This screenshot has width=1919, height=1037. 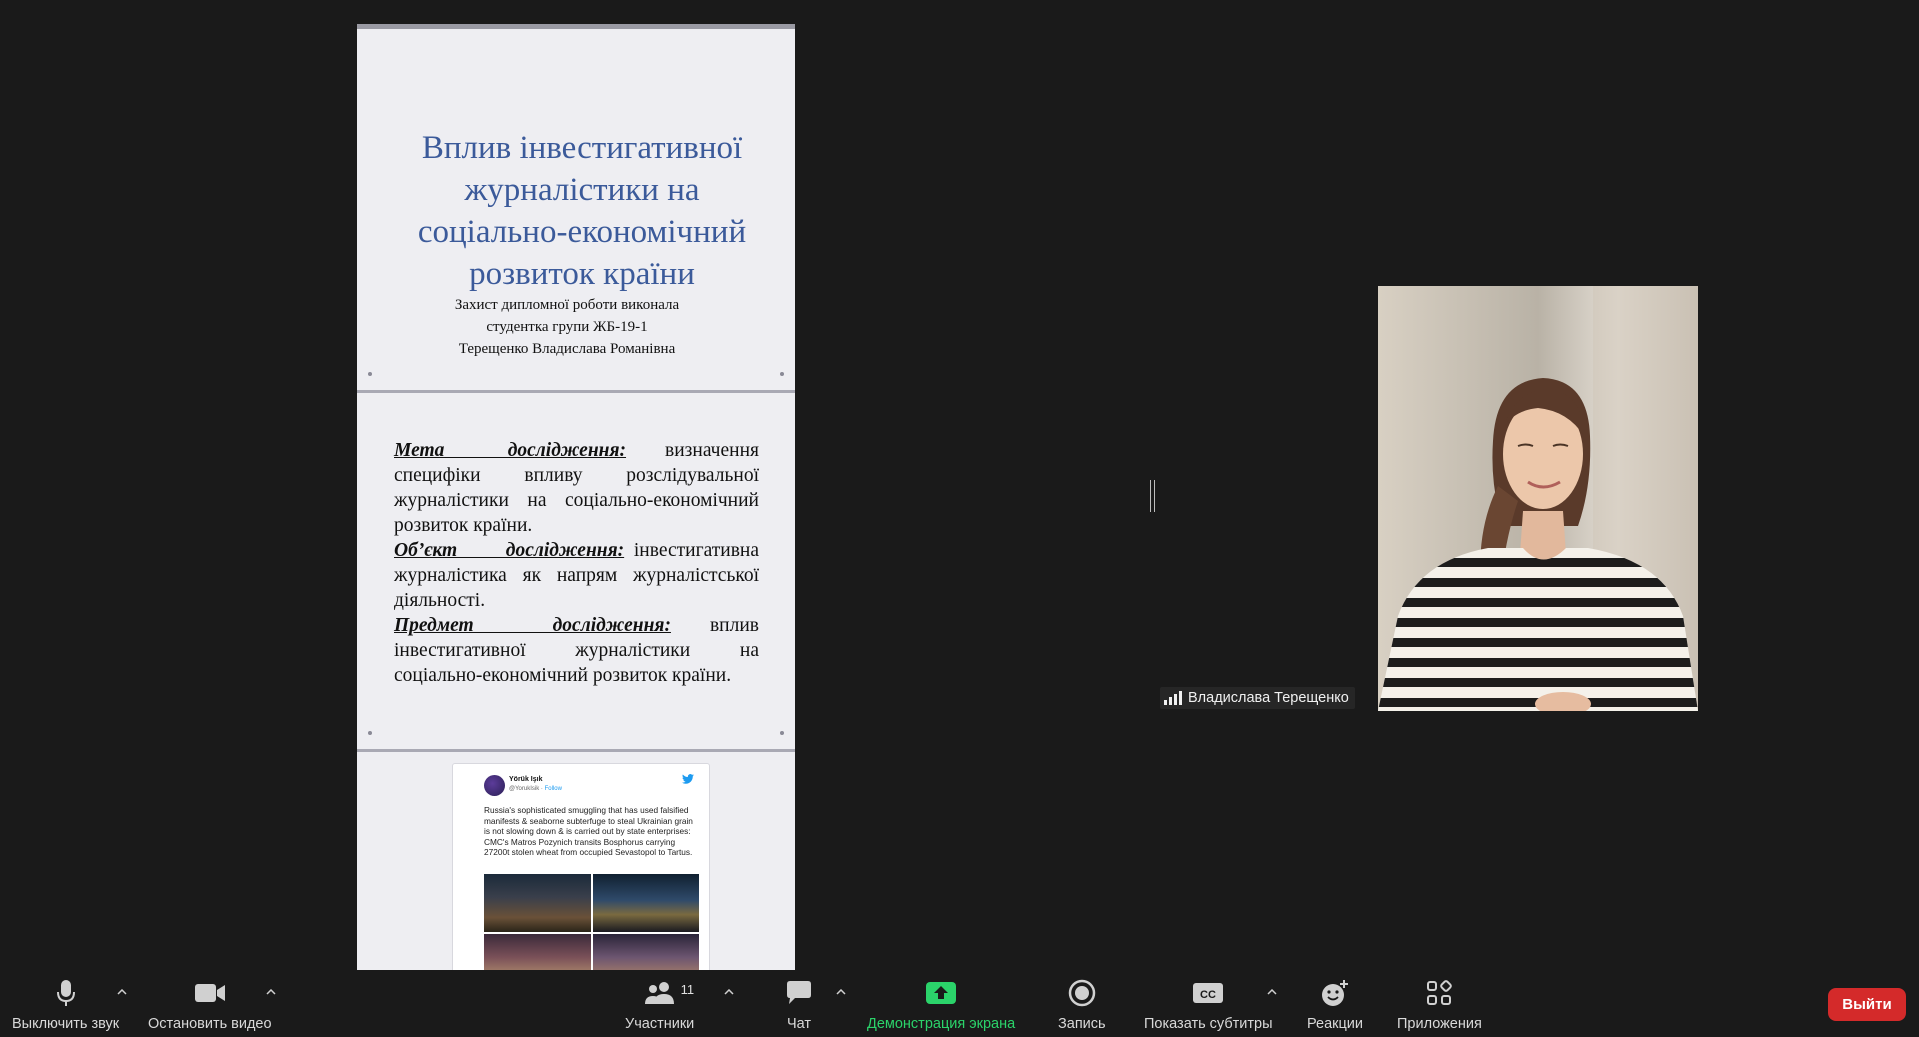 I want to click on chat-bubble-icon, so click(x=799, y=993).